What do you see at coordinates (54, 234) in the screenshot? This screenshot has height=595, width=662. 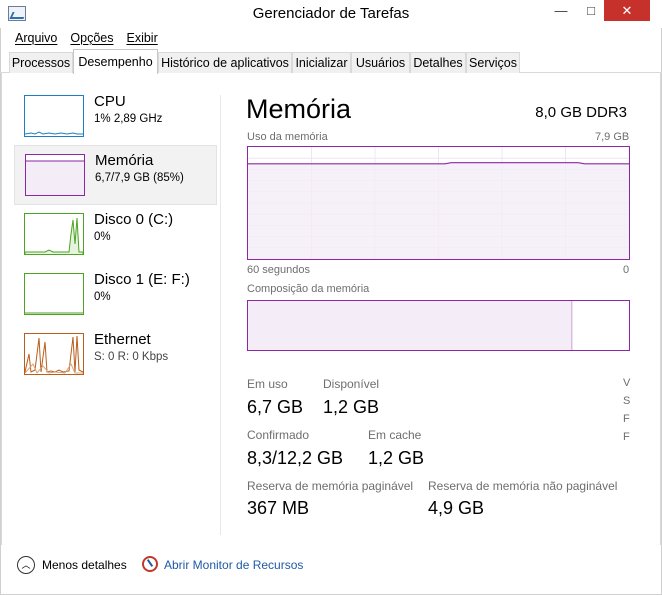 I see `disk0-thumbnail-graph` at bounding box center [54, 234].